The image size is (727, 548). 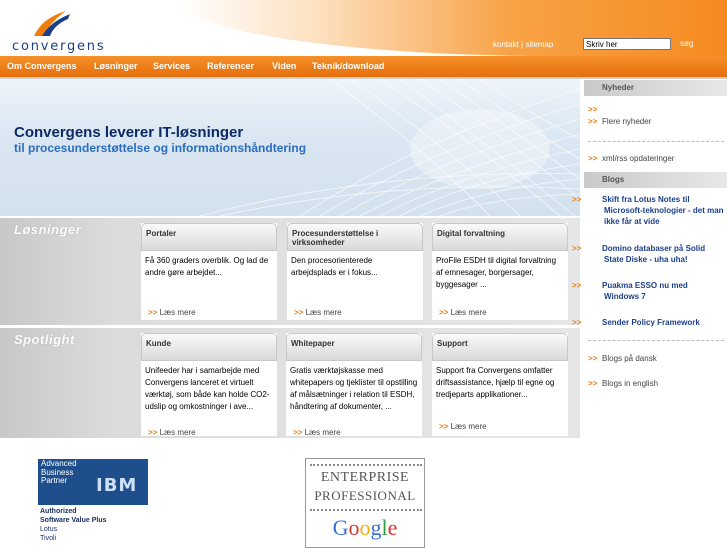 I want to click on blogs-danish-link: >> Blogs på dansk, so click(x=656, y=358).